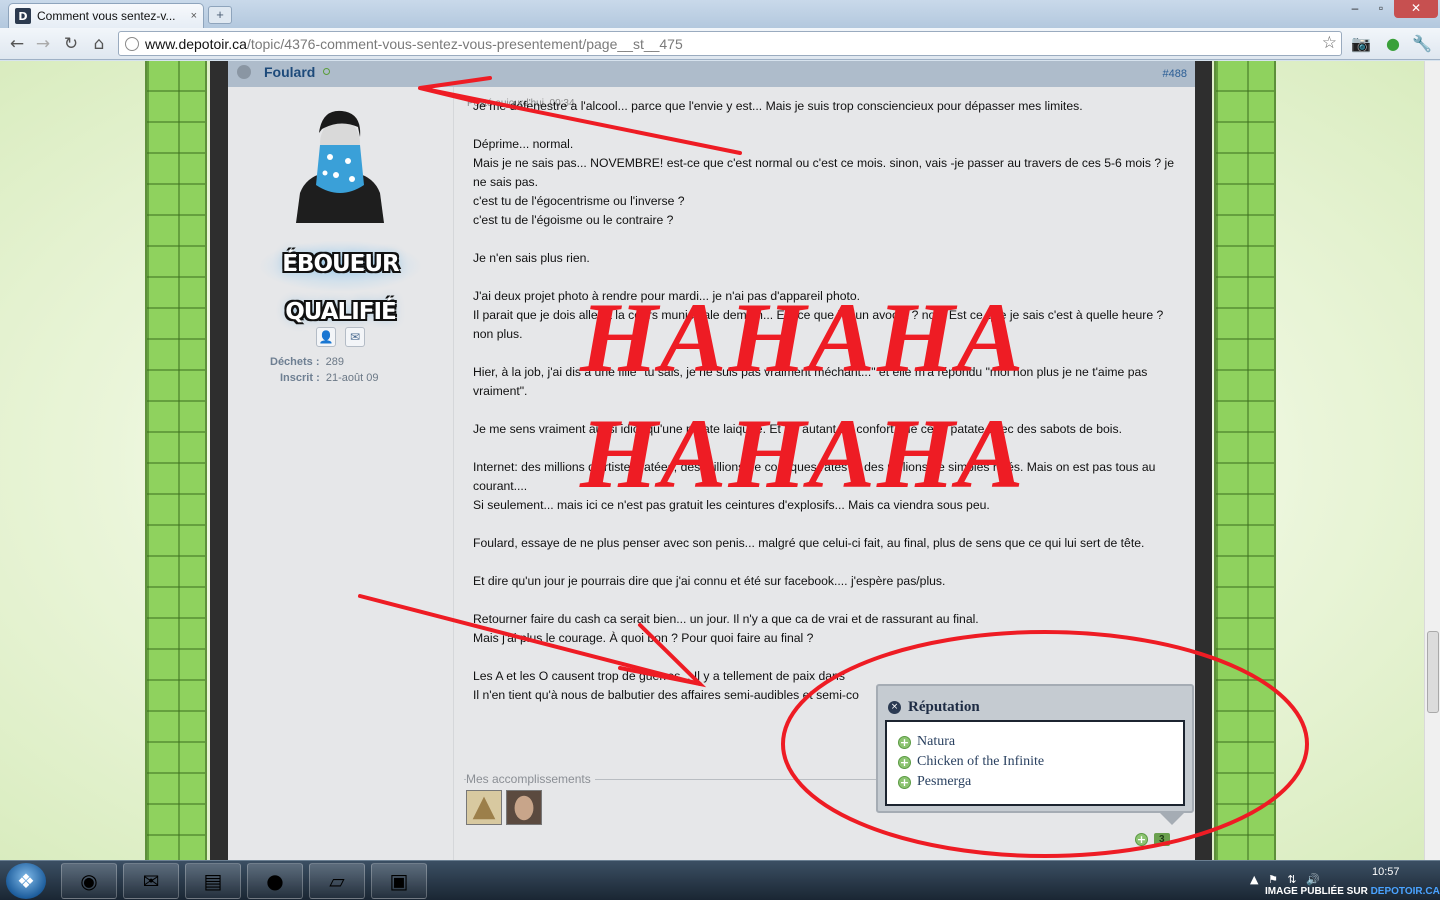  I want to click on image-watermark: IMAGE PUBLIÉE SUR DEPOTOIR.CA, so click(1352, 891).